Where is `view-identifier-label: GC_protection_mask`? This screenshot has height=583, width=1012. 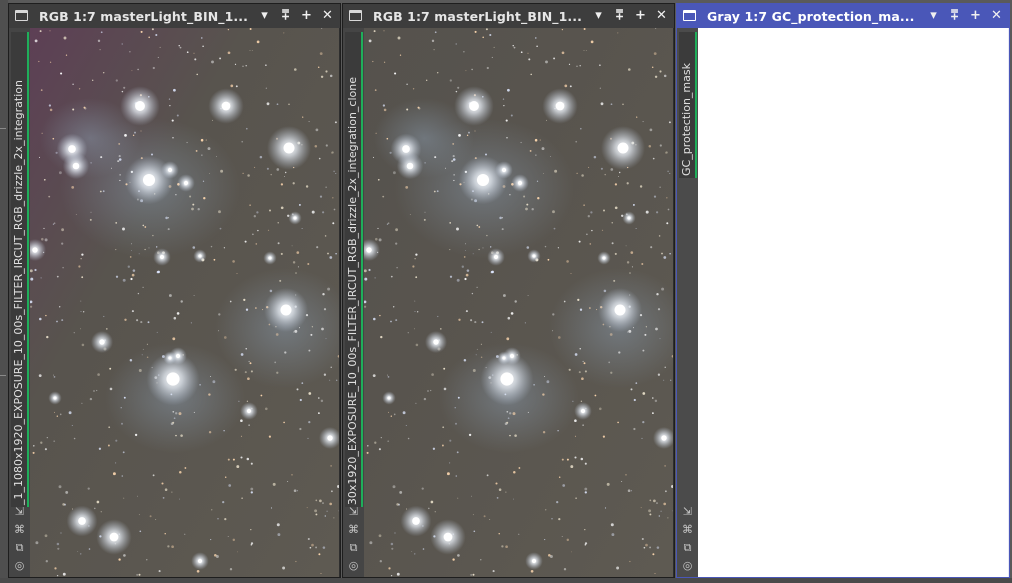 view-identifier-label: GC_protection_mask is located at coordinates (686, 119).